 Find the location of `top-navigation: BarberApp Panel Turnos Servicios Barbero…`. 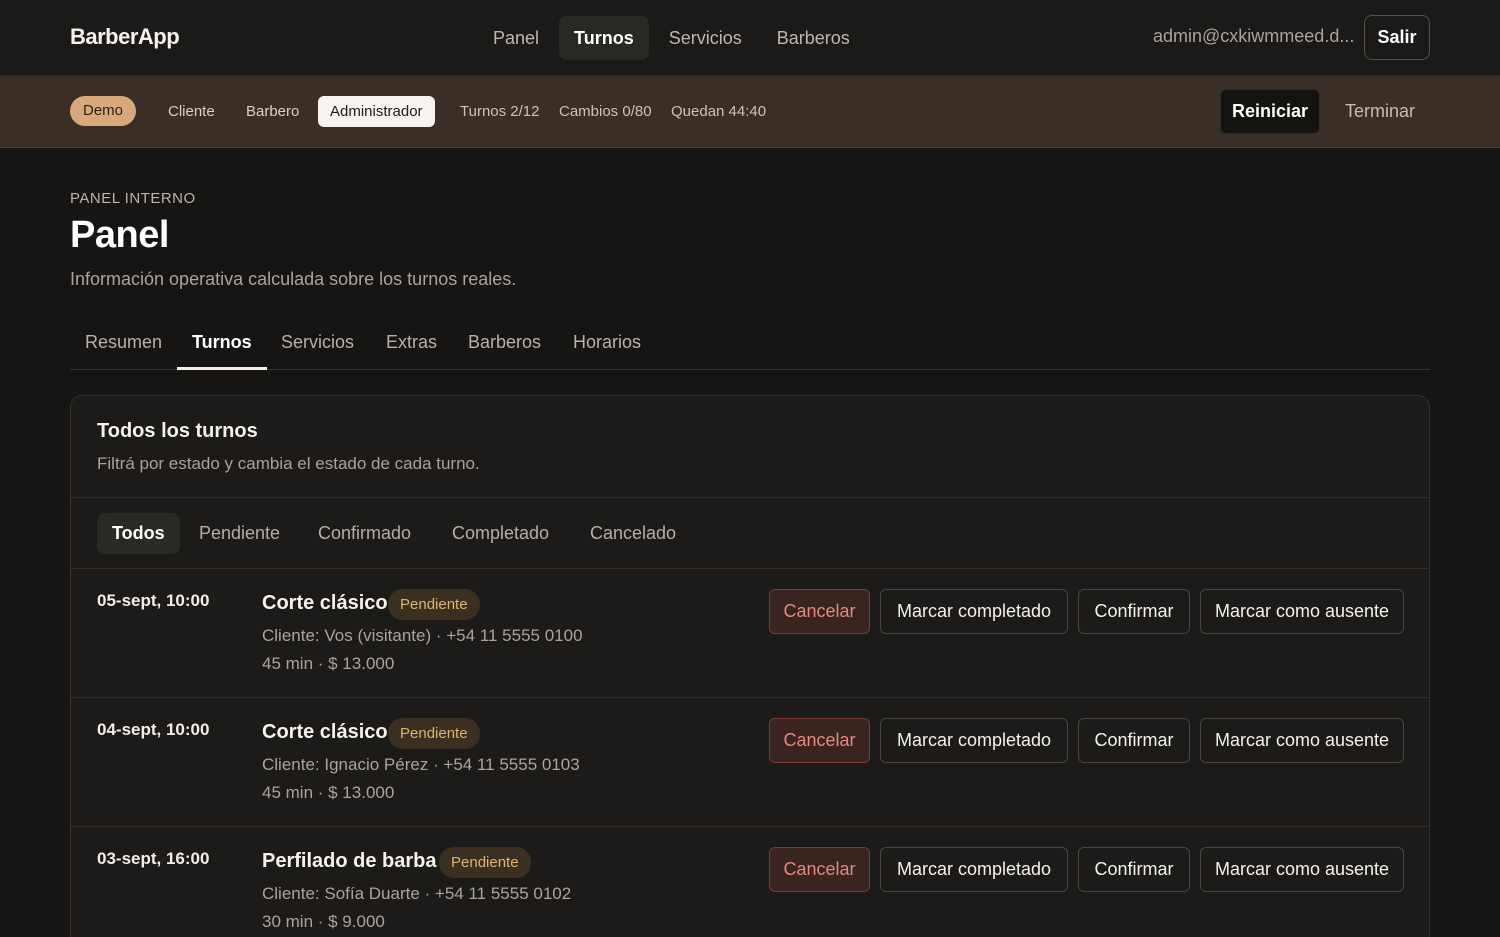

top-navigation: BarberApp Panel Turnos Servicios Barbero… is located at coordinates (750, 38).